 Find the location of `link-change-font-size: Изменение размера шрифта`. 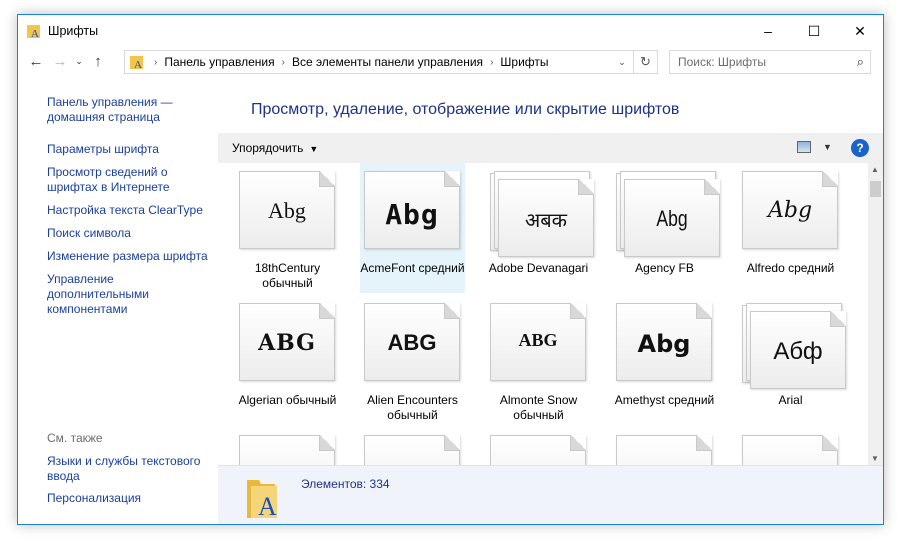

link-change-font-size: Изменение размера шрифта is located at coordinates (132, 256).